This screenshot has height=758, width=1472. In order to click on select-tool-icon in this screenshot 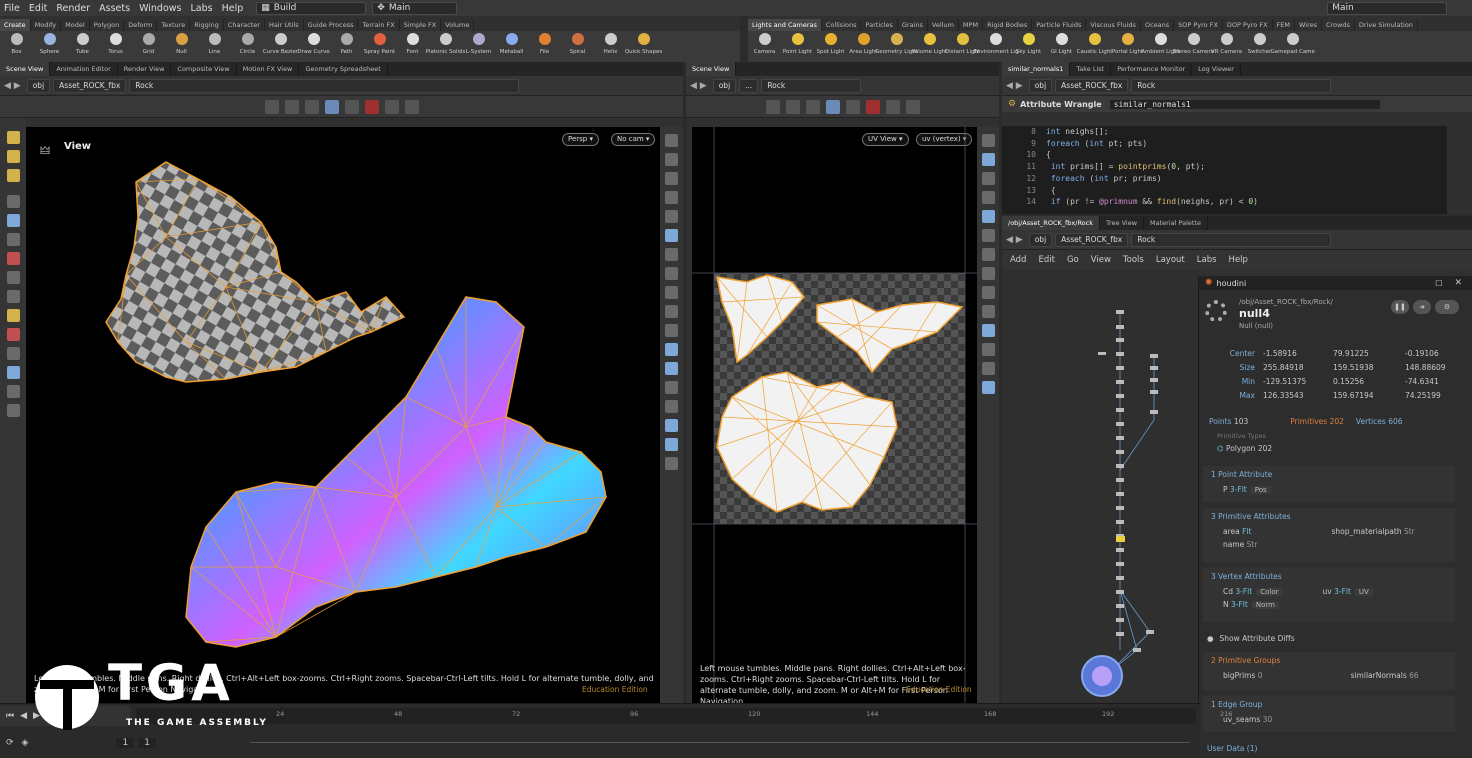, I will do `click(271, 106)`.